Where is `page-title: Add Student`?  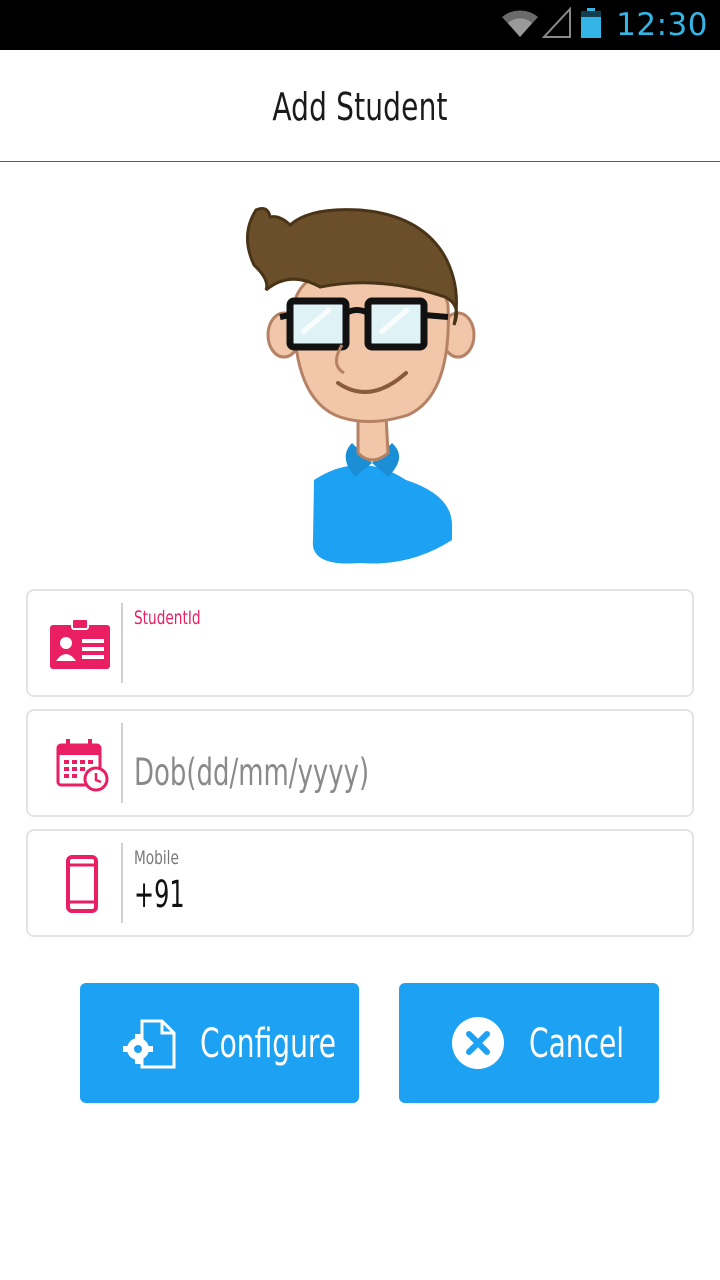 page-title: Add Student is located at coordinates (360, 107).